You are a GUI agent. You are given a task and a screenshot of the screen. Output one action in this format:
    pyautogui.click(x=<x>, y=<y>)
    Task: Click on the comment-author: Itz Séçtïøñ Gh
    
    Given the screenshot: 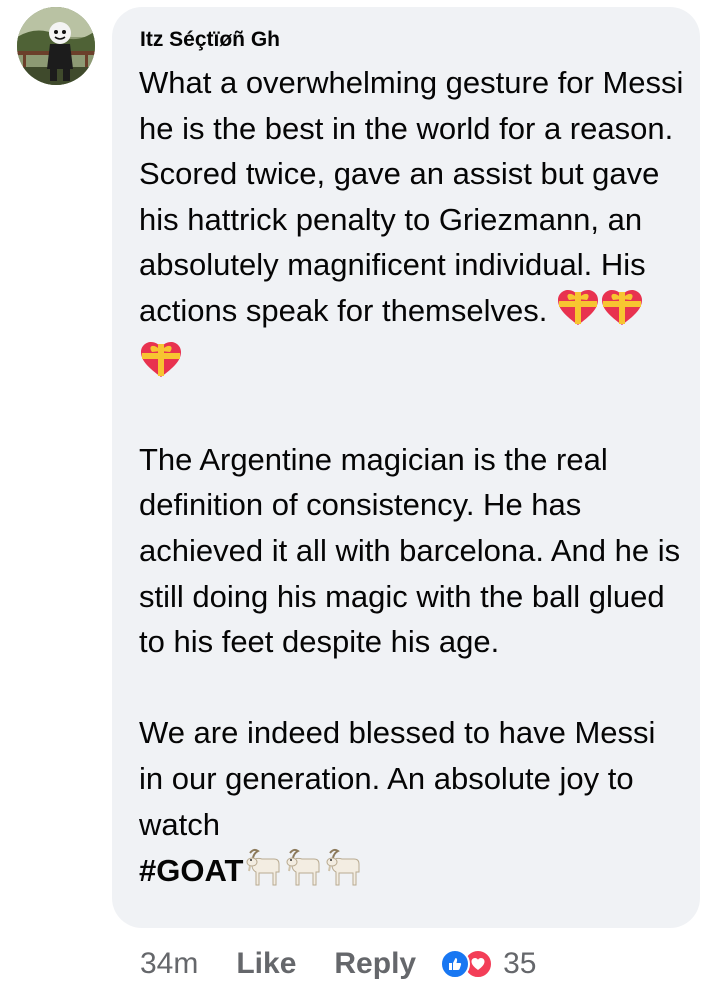 What is the action you would take?
    pyautogui.click(x=210, y=40)
    